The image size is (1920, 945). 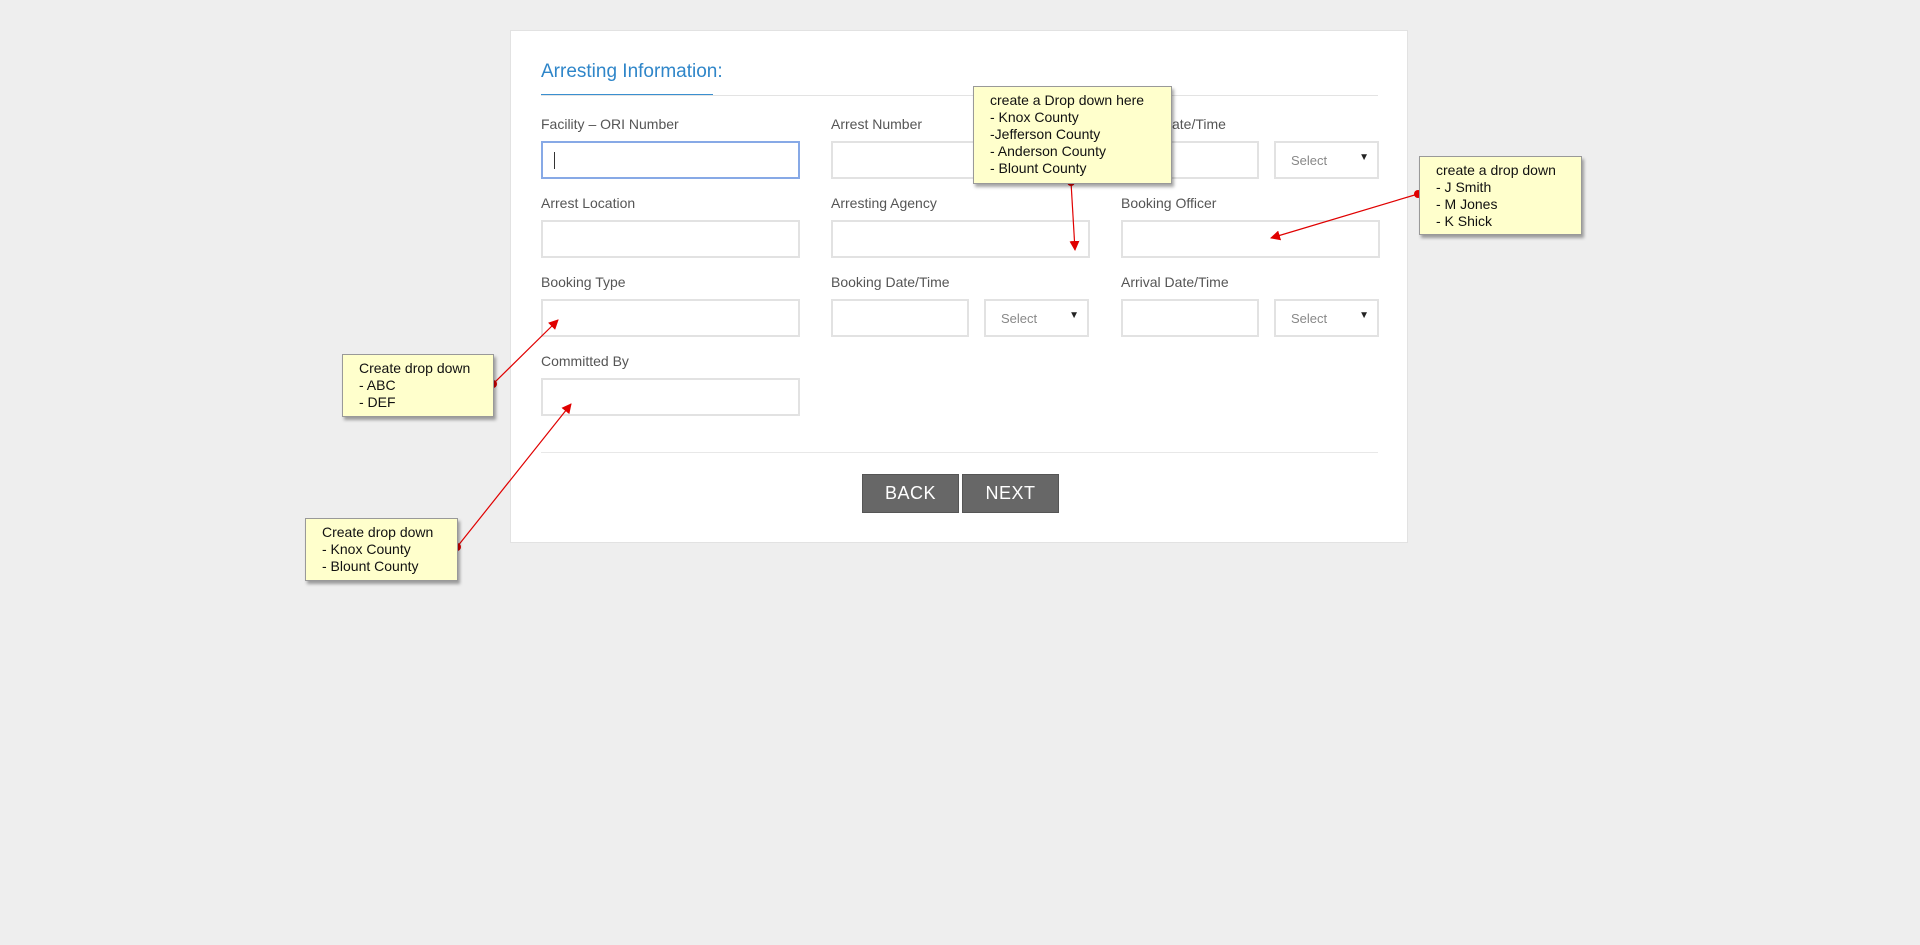 I want to click on note-line: - DEF, so click(x=377, y=402).